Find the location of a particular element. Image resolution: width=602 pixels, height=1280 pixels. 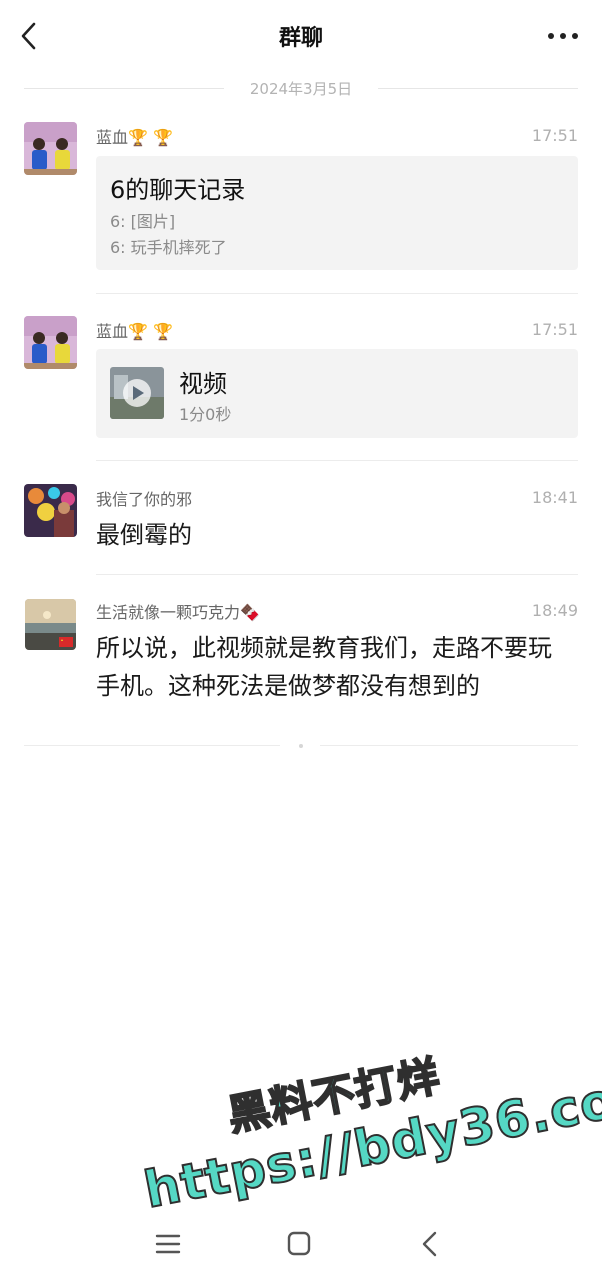

separator-dot is located at coordinates (301, 746).